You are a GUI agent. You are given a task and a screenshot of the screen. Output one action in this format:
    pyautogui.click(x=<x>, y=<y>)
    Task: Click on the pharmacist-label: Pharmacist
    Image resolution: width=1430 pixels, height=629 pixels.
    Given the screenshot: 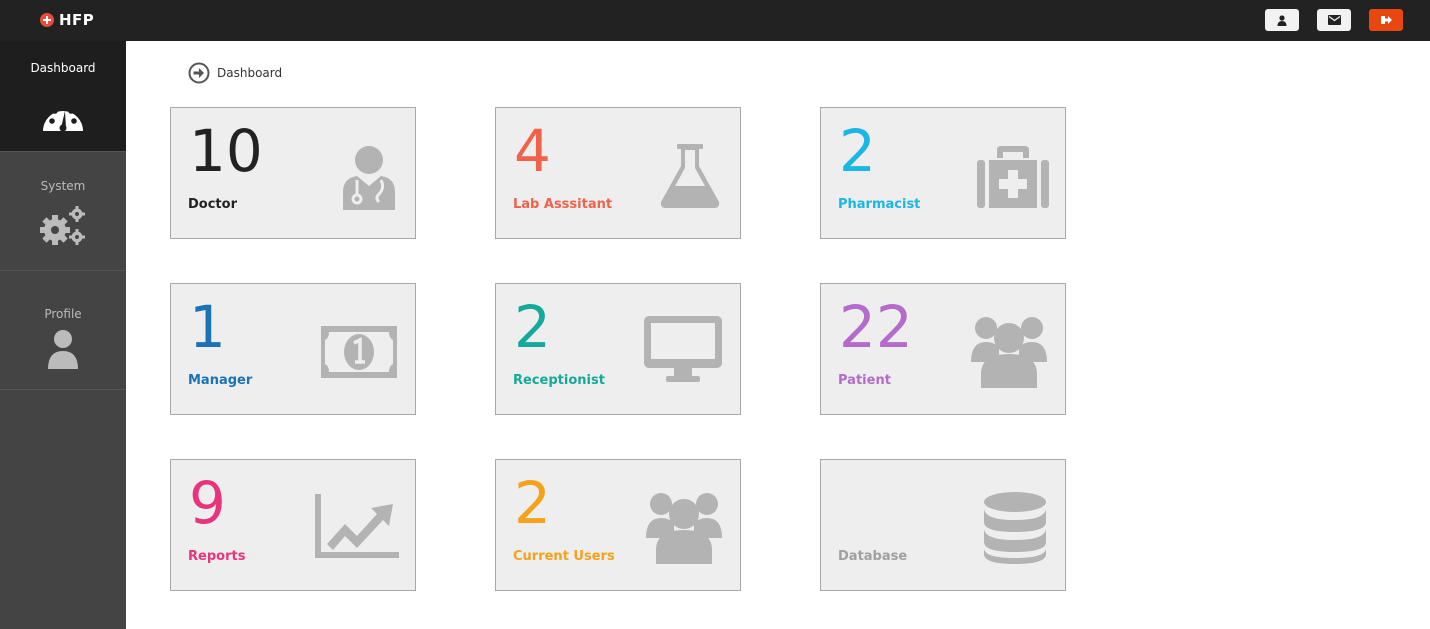 What is the action you would take?
    pyautogui.click(x=879, y=204)
    